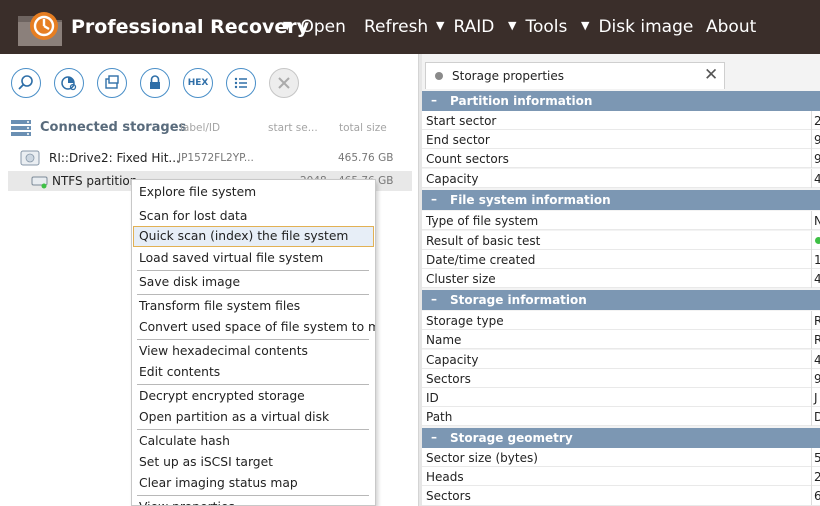 The width and height of the screenshot is (820, 506). Describe the element at coordinates (621, 101) in the screenshot. I see `section-partition-information: – Partition information` at that location.